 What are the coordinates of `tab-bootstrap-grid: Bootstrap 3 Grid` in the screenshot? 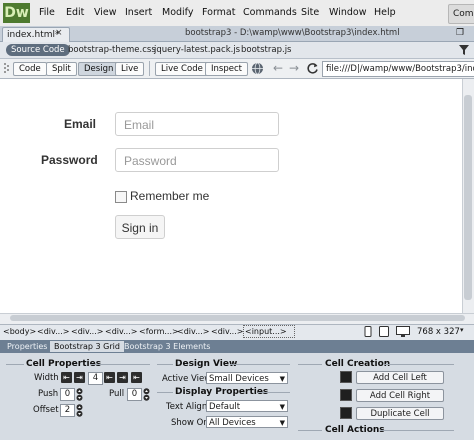 It's located at (87, 346).